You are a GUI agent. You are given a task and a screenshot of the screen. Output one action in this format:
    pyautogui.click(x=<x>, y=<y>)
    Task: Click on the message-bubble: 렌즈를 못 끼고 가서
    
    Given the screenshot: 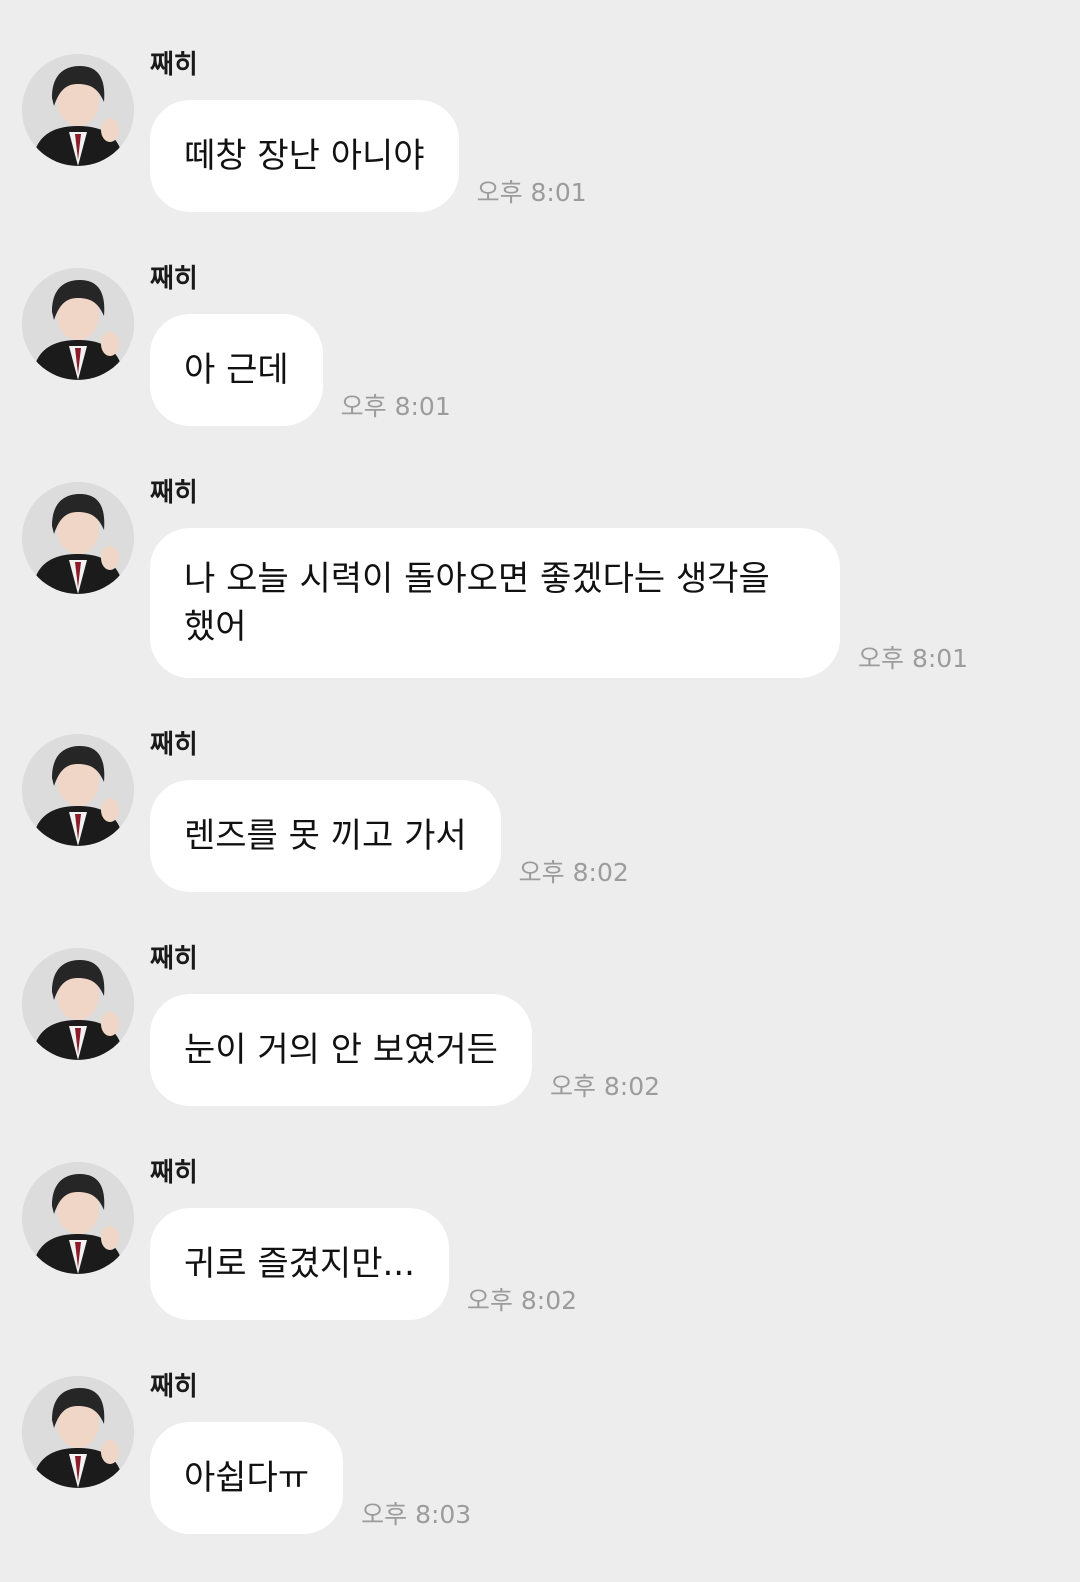 What is the action you would take?
    pyautogui.click(x=325, y=836)
    